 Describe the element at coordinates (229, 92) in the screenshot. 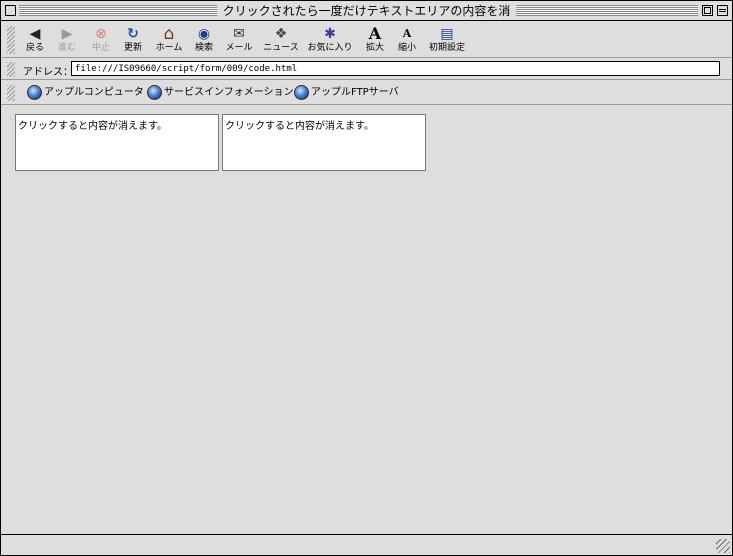

I see `favorite-label: サービスインフォメーション` at that location.